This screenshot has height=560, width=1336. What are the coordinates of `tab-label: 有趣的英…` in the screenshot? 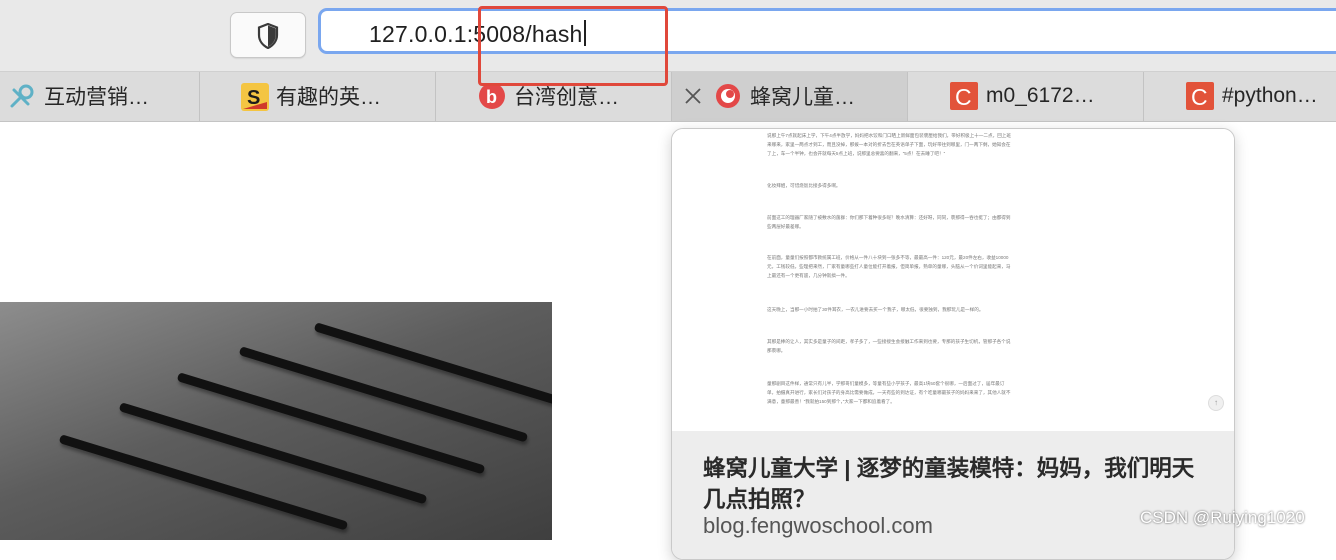 It's located at (328, 97).